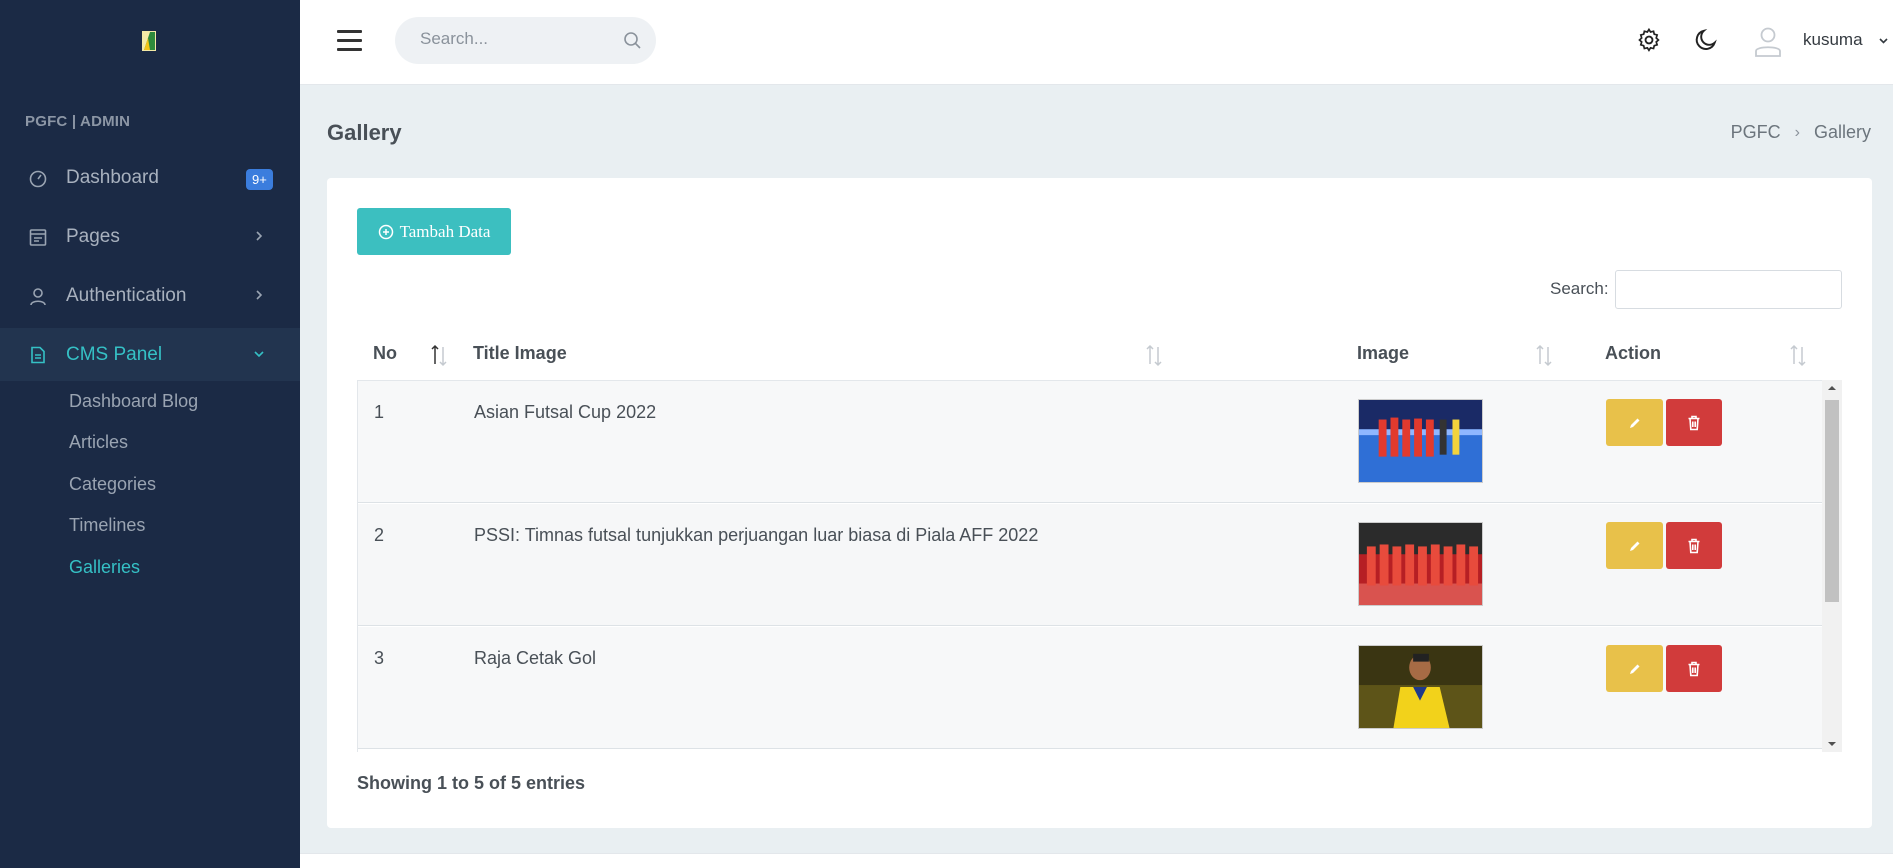 This screenshot has height=868, width=1893. Describe the element at coordinates (1832, 501) in the screenshot. I see `scrollbar-thumb` at that location.